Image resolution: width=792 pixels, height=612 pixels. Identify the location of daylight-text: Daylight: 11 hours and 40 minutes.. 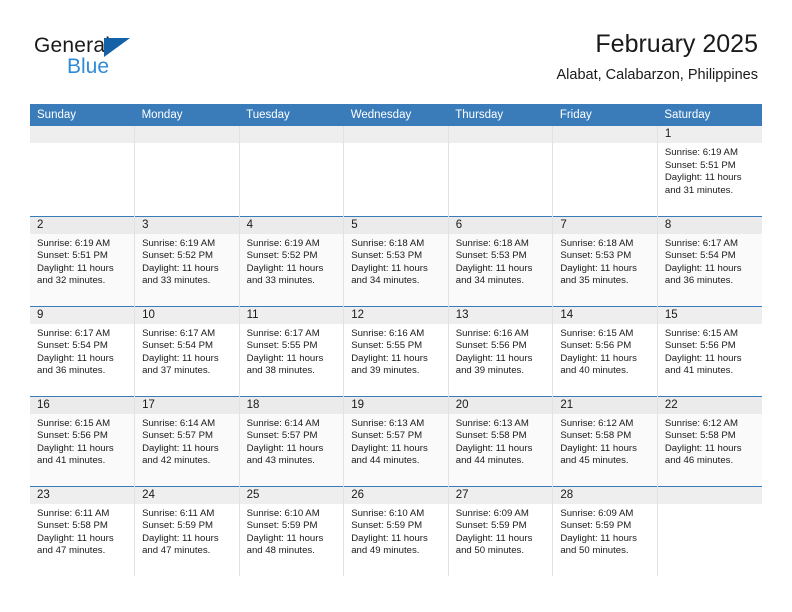
(598, 364).